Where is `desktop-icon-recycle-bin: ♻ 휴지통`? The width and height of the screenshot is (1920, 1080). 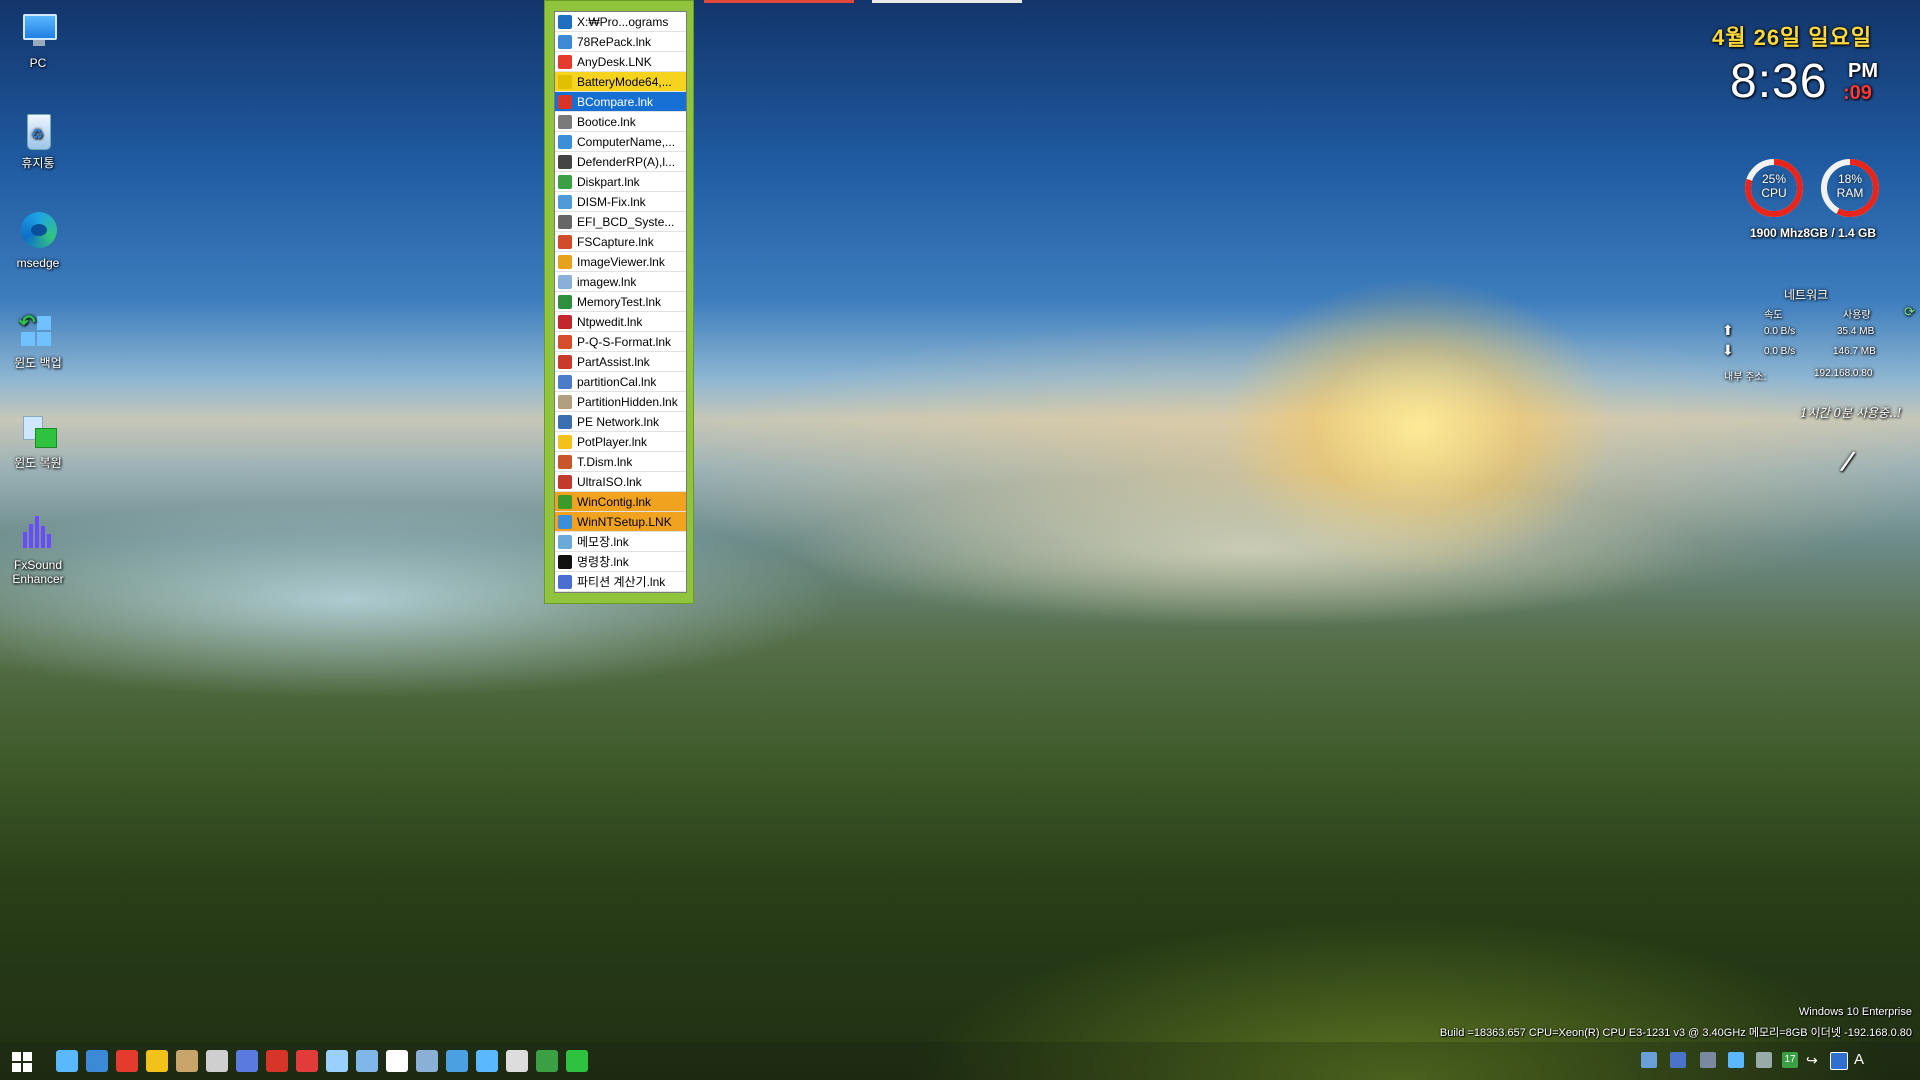 desktop-icon-recycle-bin: ♻ 휴지통 is located at coordinates (38, 140).